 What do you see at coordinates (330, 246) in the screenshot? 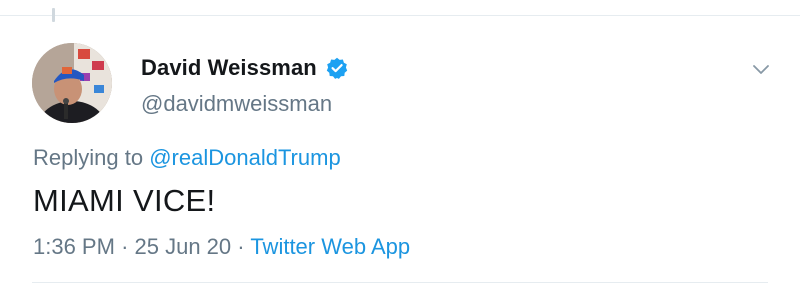
I see `tweet-source-link: Twitter Web App` at bounding box center [330, 246].